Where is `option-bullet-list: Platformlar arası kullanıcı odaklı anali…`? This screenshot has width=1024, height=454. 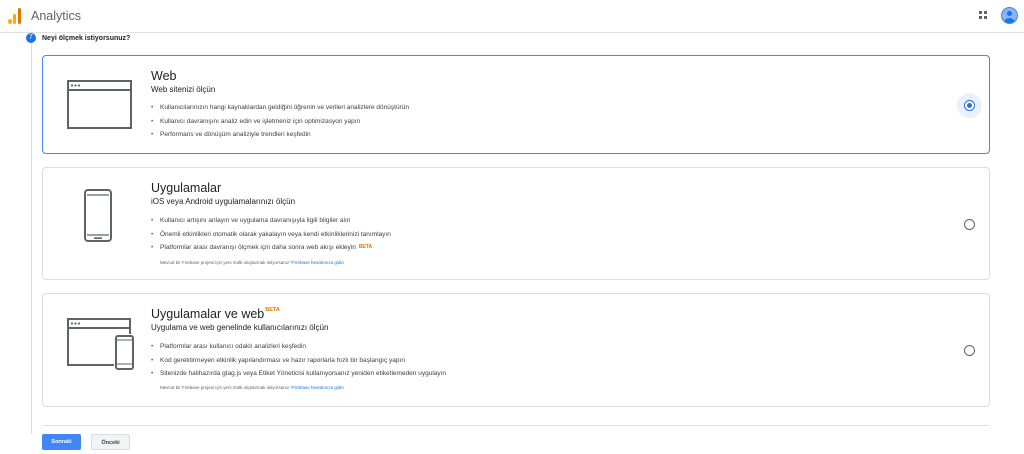
option-bullet-list: Platformlar arası kullanıcı odaklı anali… is located at coordinates (298, 360).